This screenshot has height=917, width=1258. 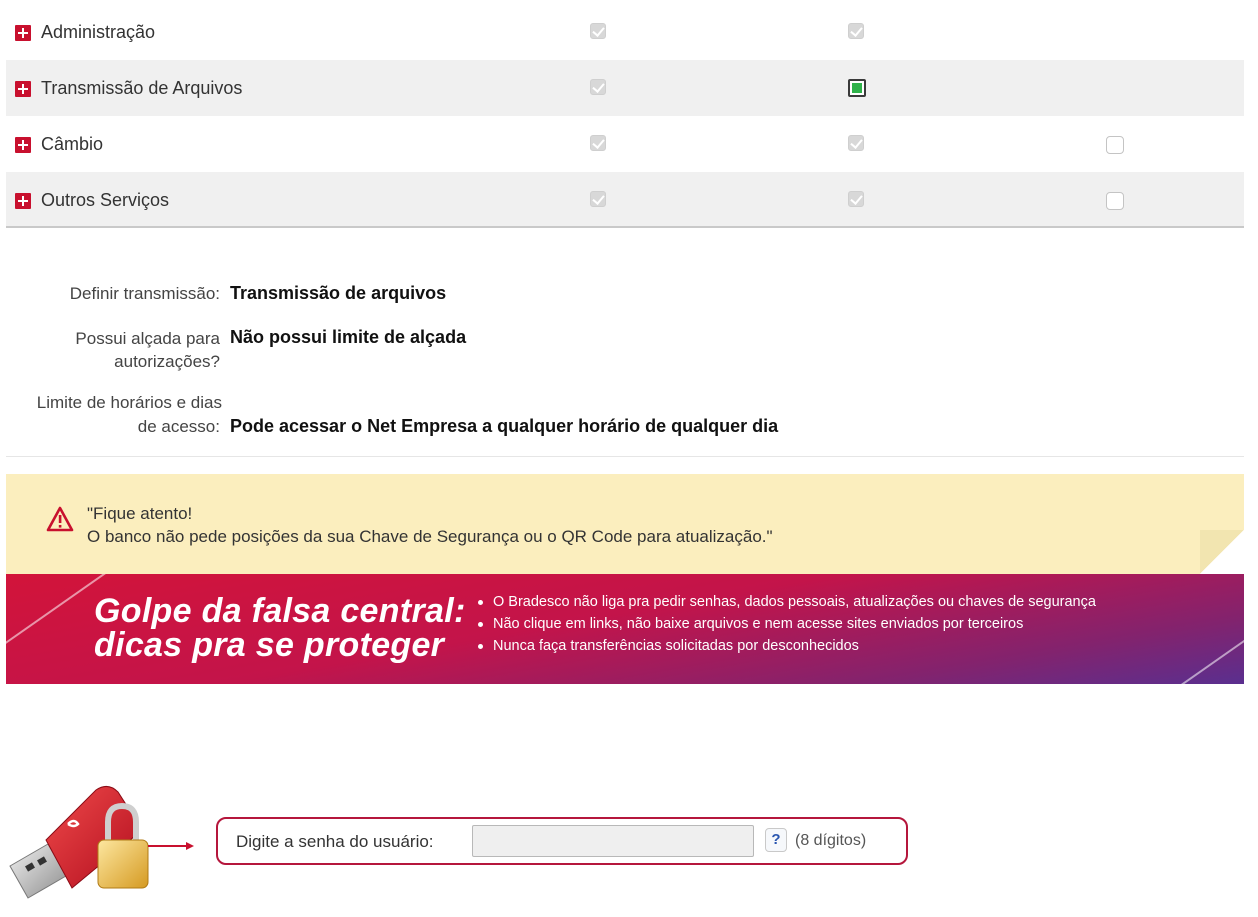 I want to click on permission-row-cambio: Câmbio, so click(x=625, y=144).